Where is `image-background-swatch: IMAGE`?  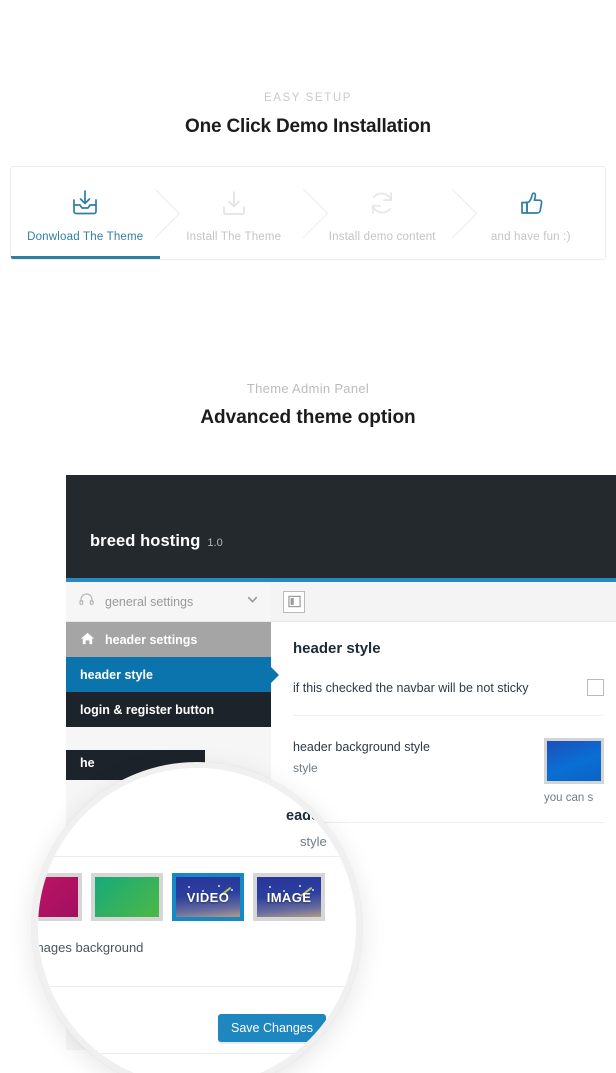 image-background-swatch: IMAGE is located at coordinates (289, 897).